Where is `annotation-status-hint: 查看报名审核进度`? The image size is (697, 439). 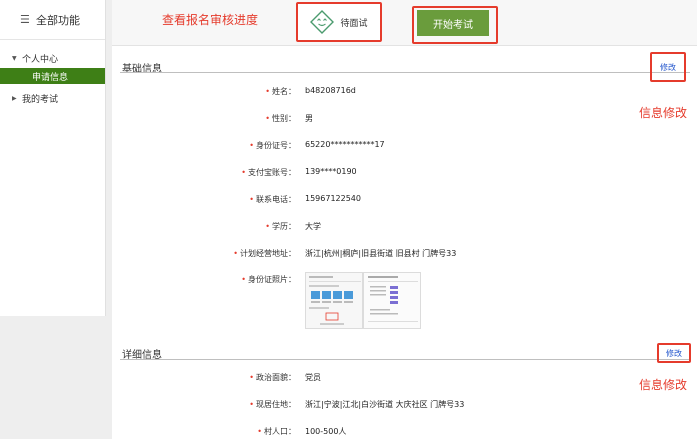 annotation-status-hint: 查看报名审核进度 is located at coordinates (210, 20).